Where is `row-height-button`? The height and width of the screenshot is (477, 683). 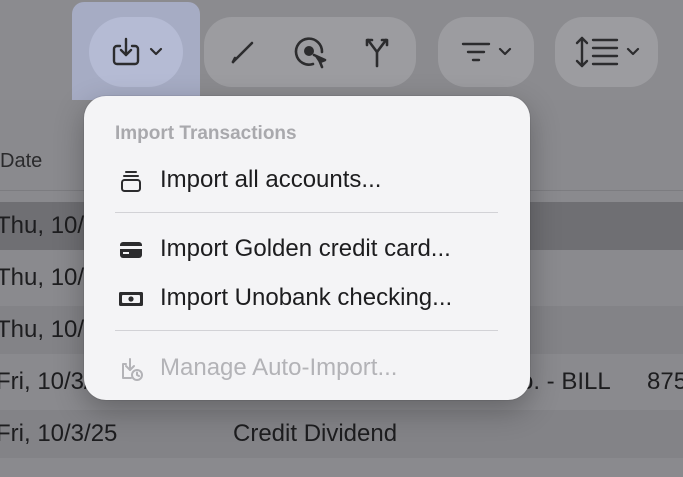 row-height-button is located at coordinates (606, 52).